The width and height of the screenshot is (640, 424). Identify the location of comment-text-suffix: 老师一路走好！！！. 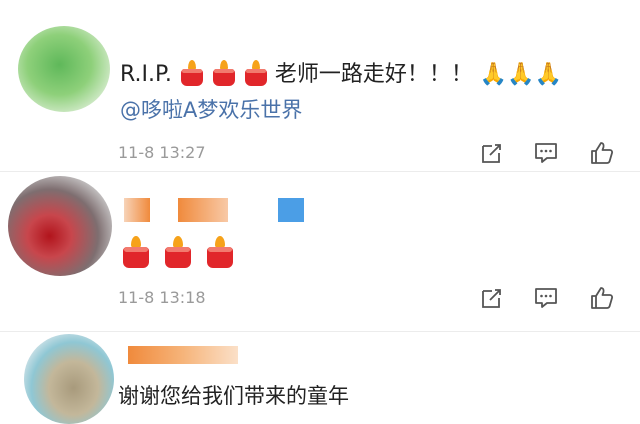
(373, 74).